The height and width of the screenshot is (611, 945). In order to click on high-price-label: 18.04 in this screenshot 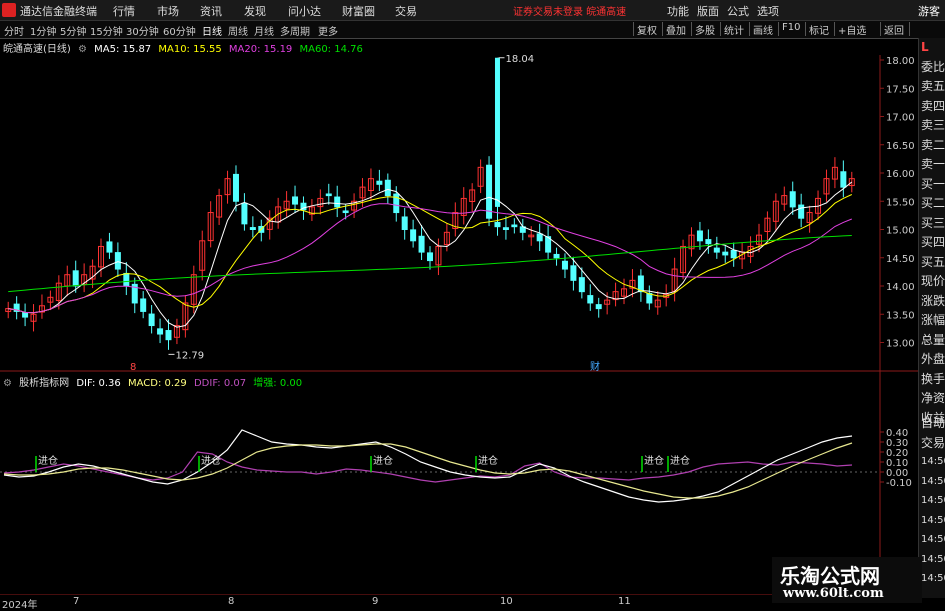, I will do `click(519, 60)`.